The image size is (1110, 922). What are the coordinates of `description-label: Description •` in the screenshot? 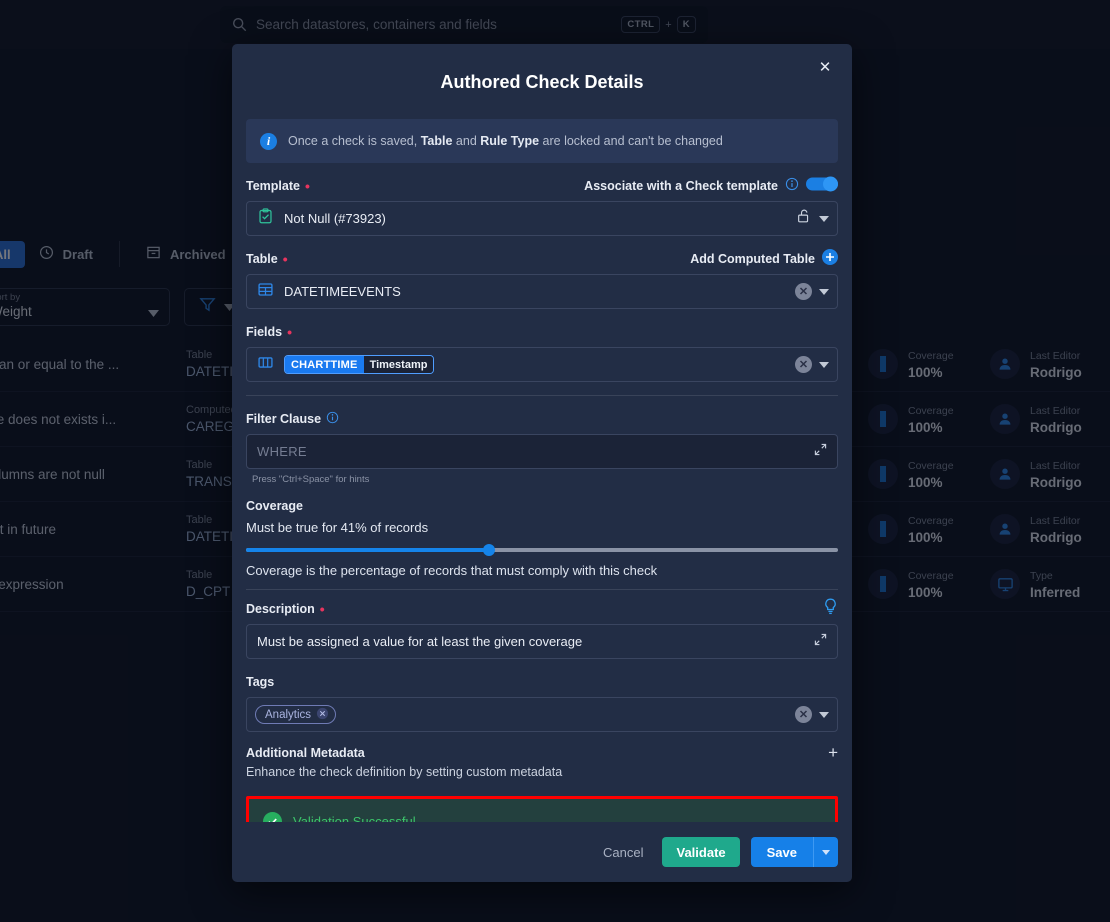 It's located at (285, 608).